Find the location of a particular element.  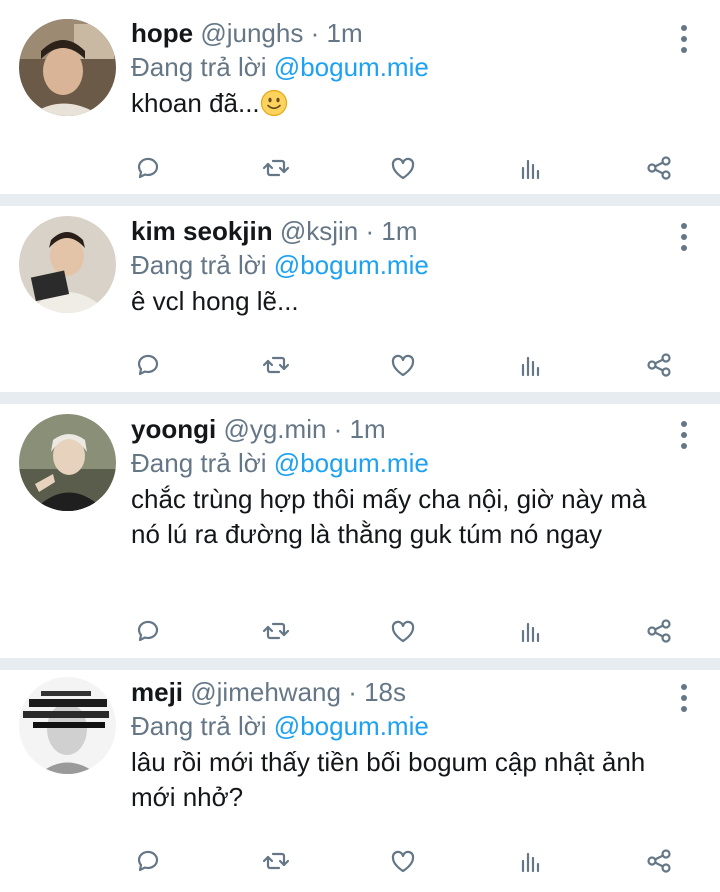

tweet-header: meji @jimehwang · 18s is located at coordinates (395, 692).